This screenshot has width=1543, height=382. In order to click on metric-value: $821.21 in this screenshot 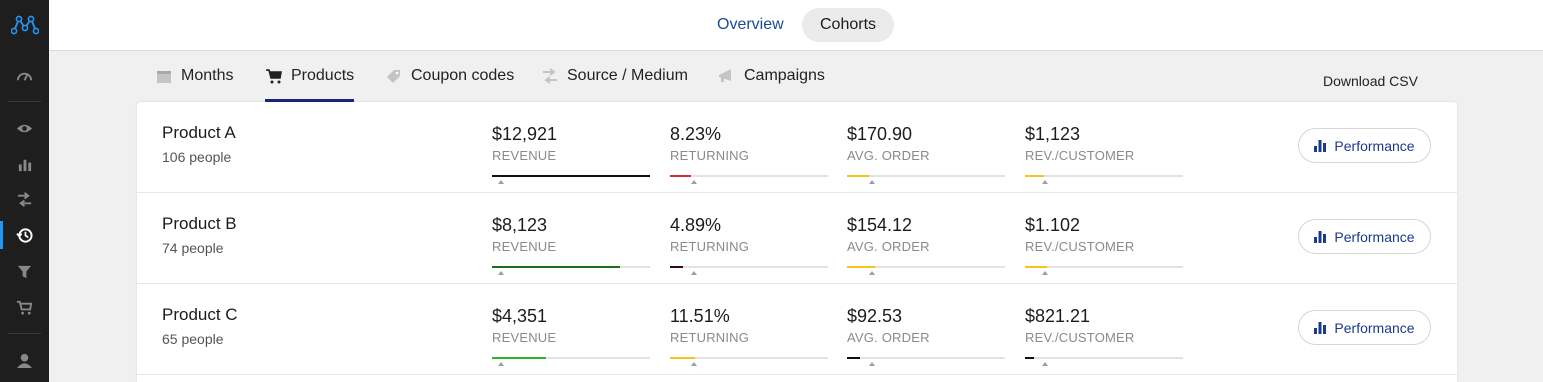, I will do `click(1058, 316)`.